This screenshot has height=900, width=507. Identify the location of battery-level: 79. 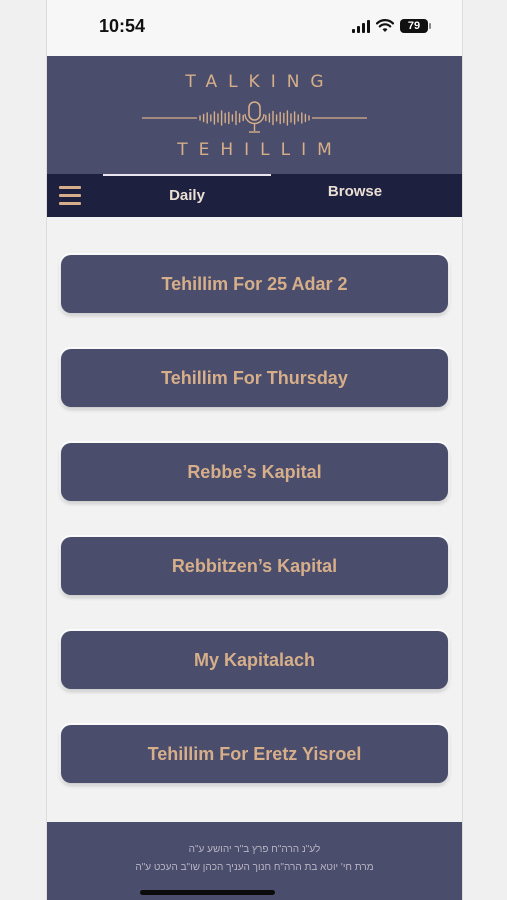
(414, 26).